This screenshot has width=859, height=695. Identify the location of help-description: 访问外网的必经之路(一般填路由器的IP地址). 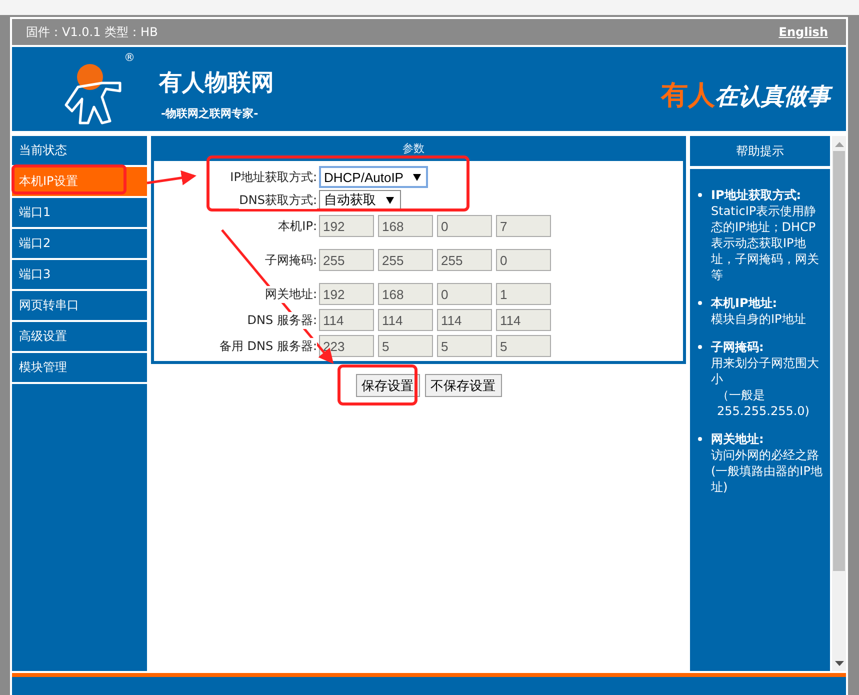
(767, 471).